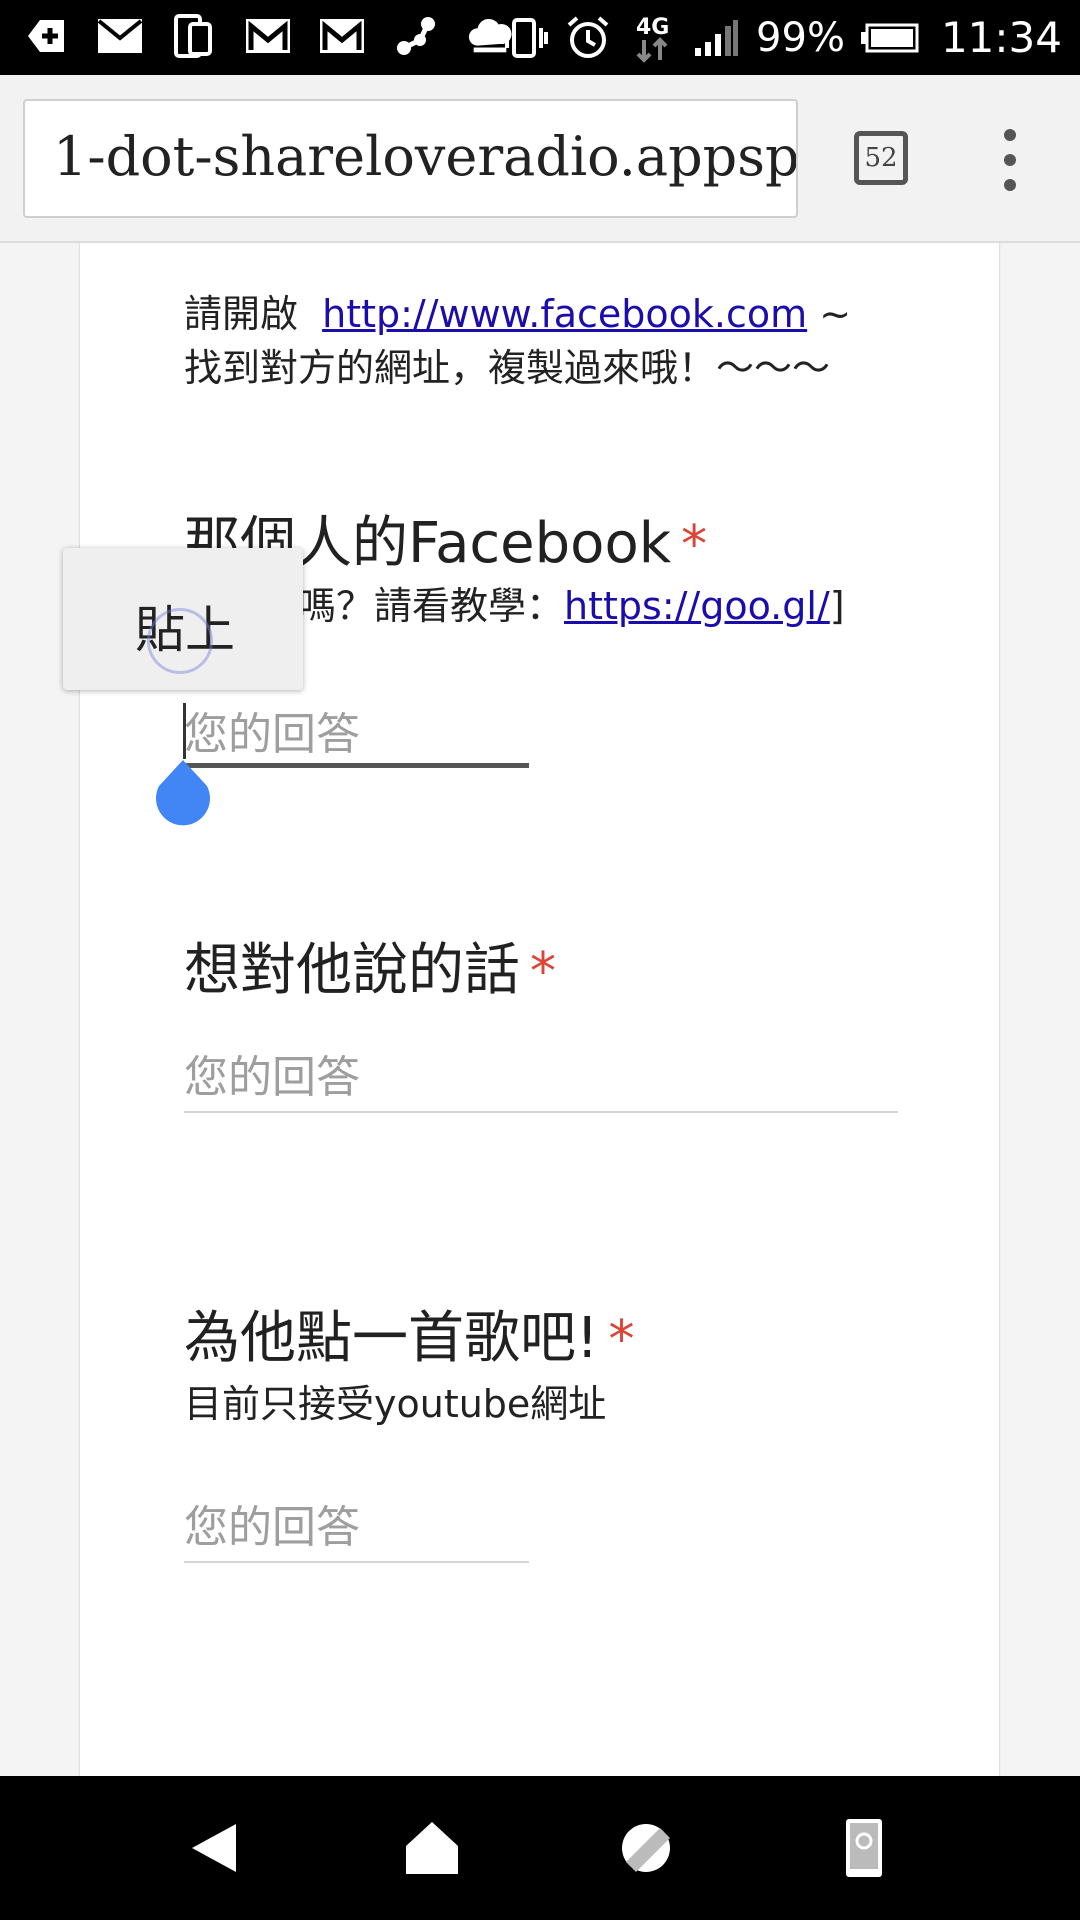 The image size is (1080, 1920). I want to click on back-icon, so click(214, 1848).